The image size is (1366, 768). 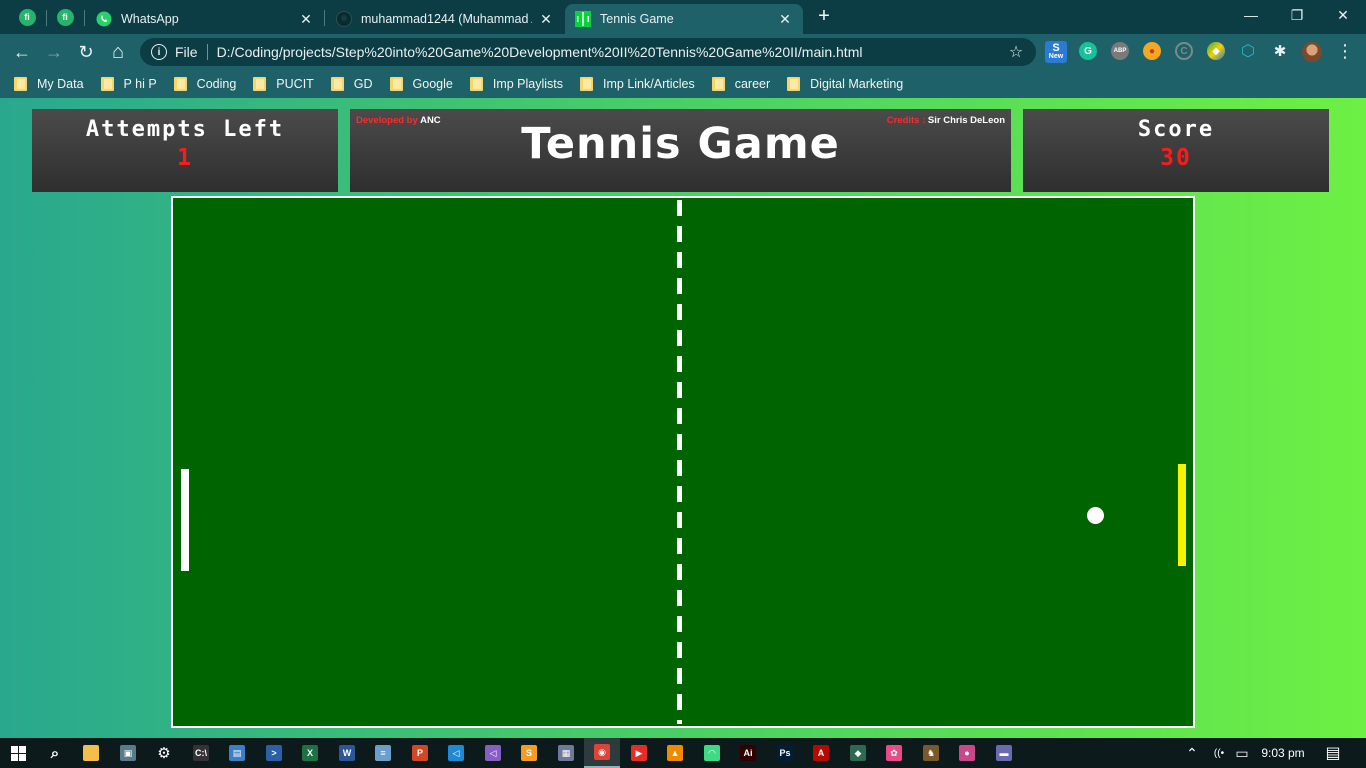 I want to click on bookmark-my-data: My Data, so click(x=49, y=84).